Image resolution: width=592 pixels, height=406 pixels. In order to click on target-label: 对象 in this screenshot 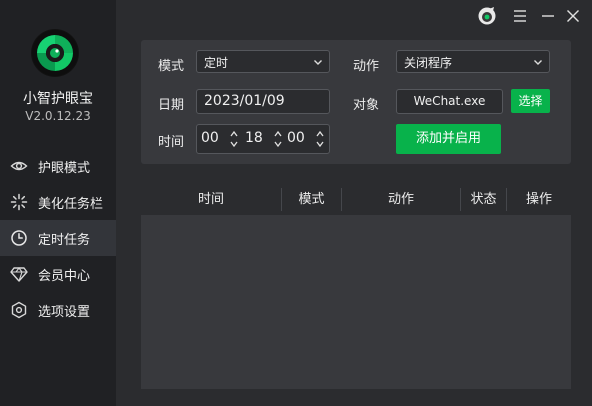, I will do `click(366, 105)`.